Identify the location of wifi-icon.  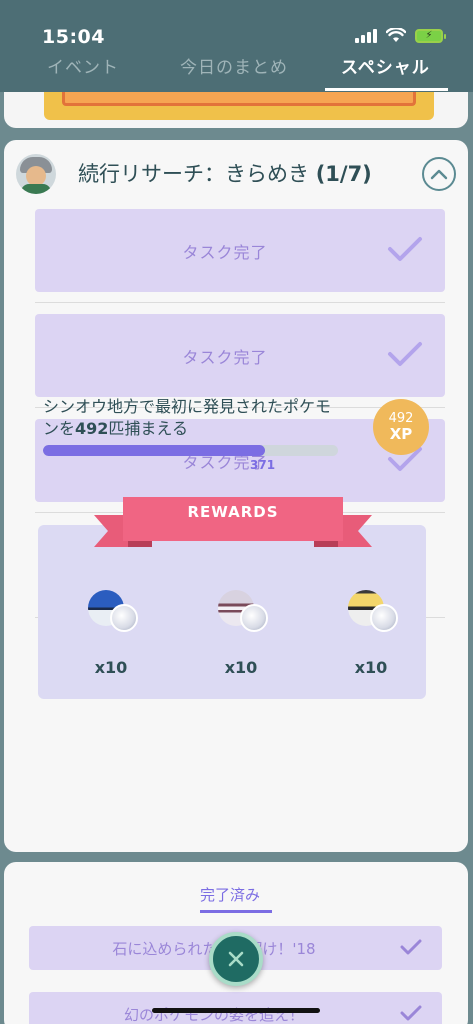
(396, 35).